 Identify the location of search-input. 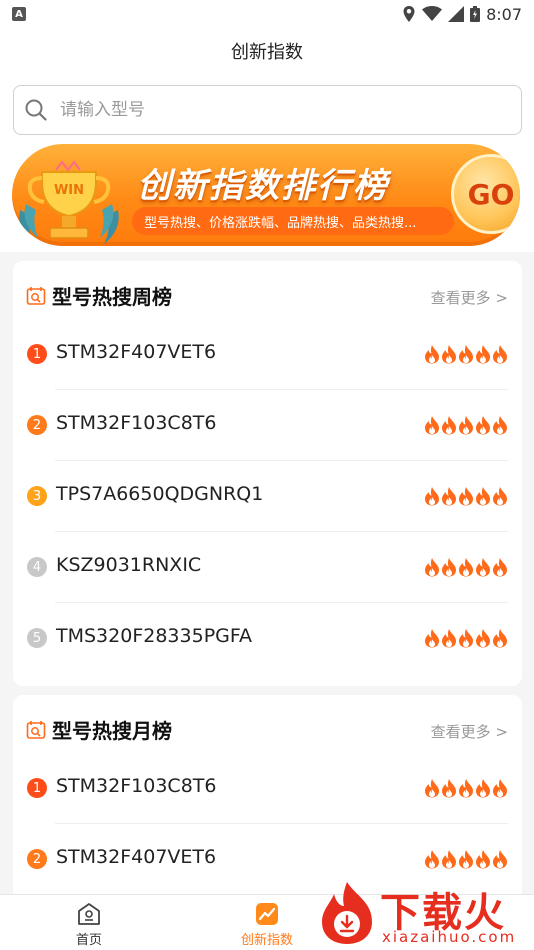
(260, 110).